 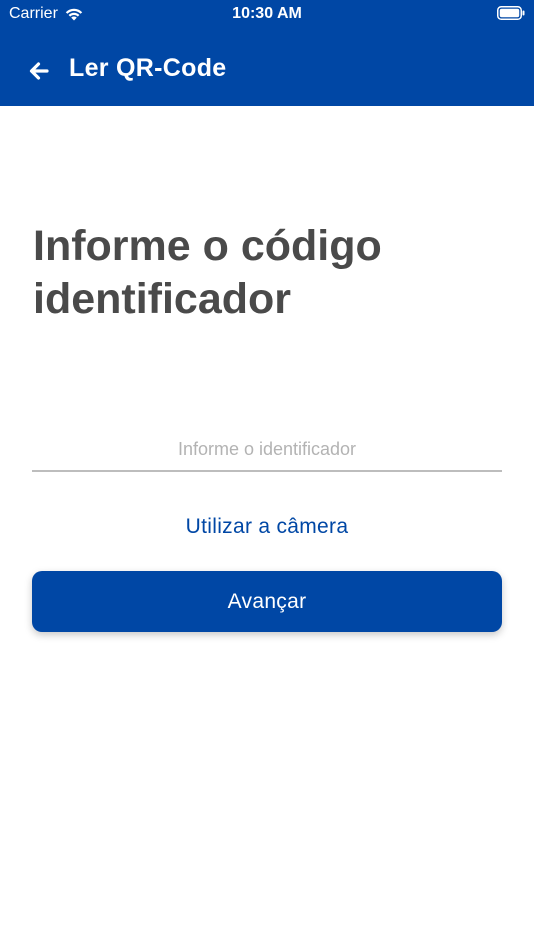 What do you see at coordinates (267, 527) in the screenshot?
I see `use-camera-link: Utilizar a câmera` at bounding box center [267, 527].